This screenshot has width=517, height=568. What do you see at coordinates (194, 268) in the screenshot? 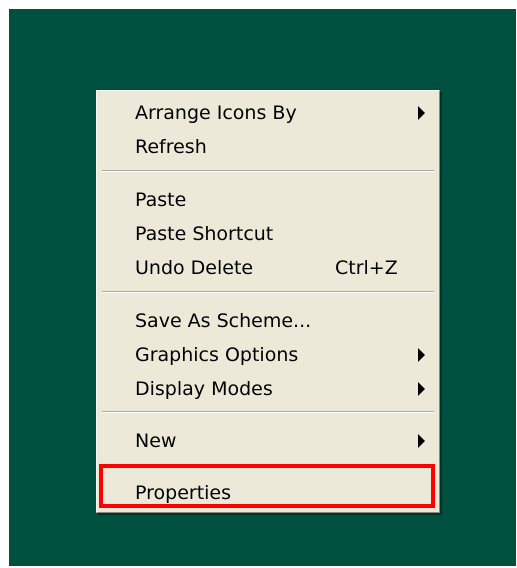
I see `menu-item-label: Undo Delete` at bounding box center [194, 268].